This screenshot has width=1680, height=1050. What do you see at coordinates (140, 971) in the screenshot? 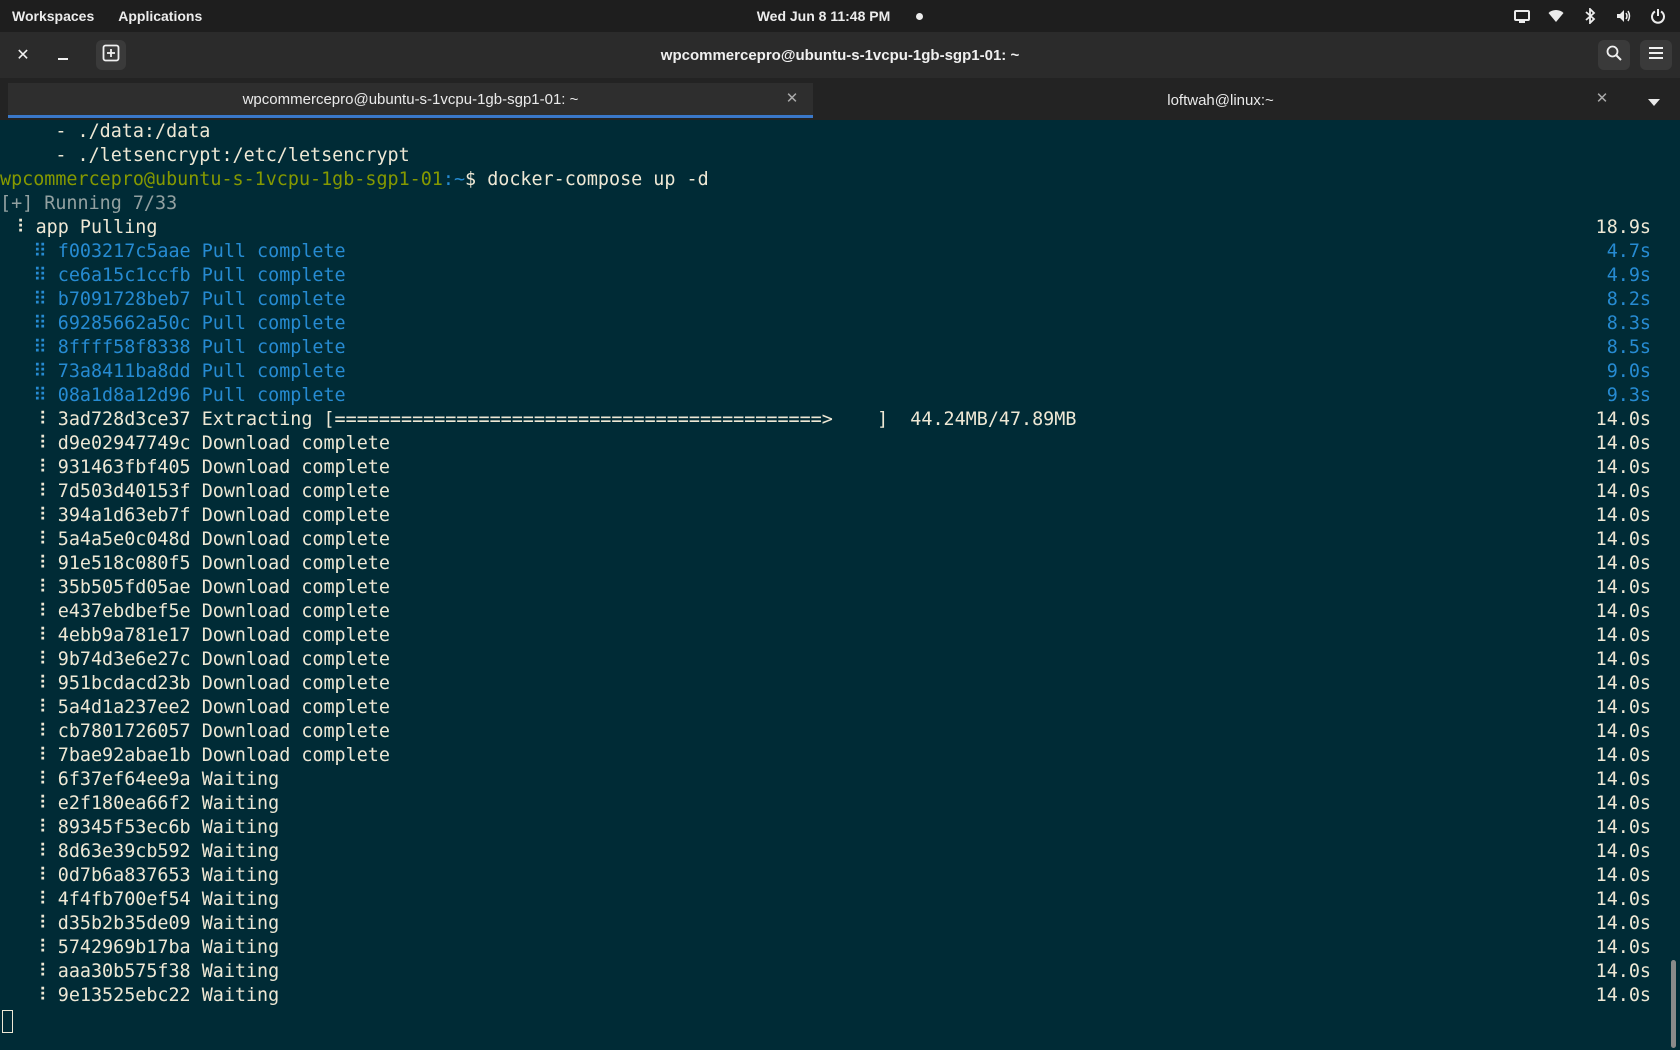
I see `layer-line: ⠸ aaa30b575f38 Waiting` at bounding box center [140, 971].